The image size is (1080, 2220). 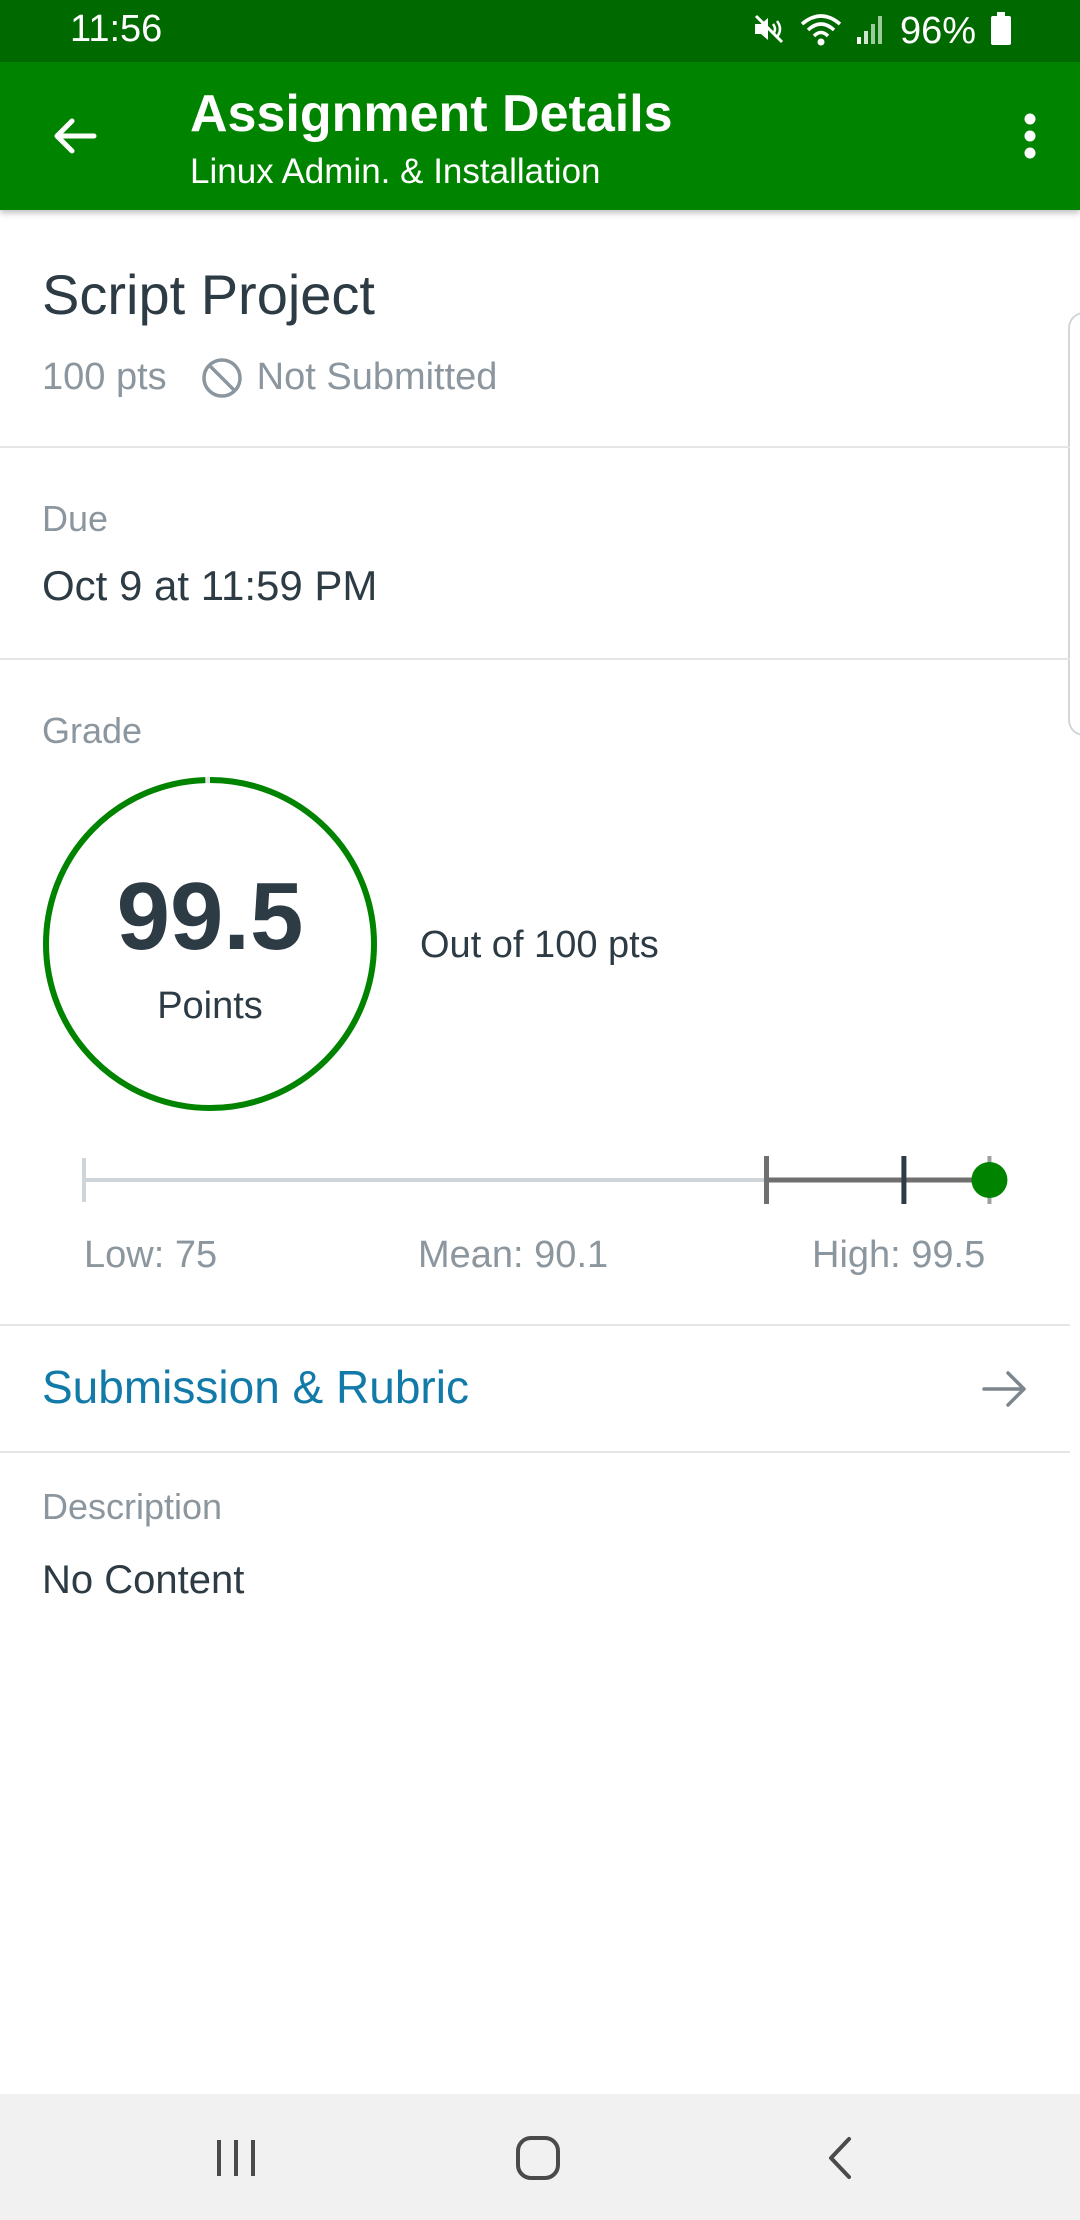 I want to click on assignment-title: Script Project, so click(x=208, y=294).